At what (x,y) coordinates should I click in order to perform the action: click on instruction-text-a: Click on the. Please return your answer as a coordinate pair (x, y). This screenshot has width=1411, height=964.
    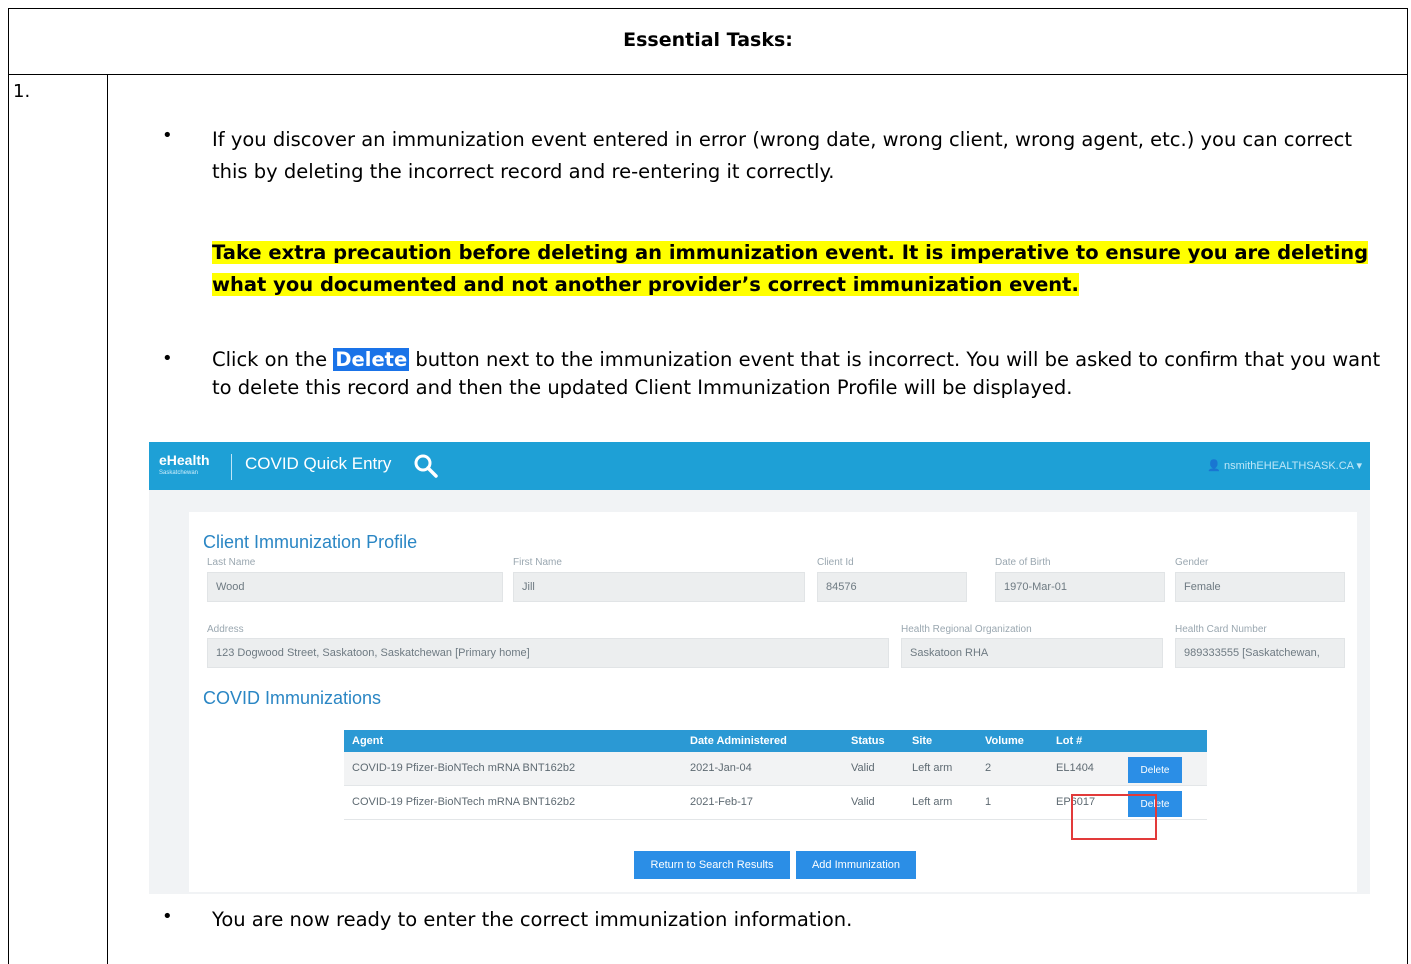
    Looking at the image, I should click on (273, 359).